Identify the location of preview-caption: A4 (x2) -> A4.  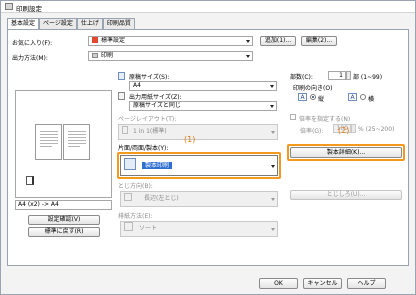
(63, 205).